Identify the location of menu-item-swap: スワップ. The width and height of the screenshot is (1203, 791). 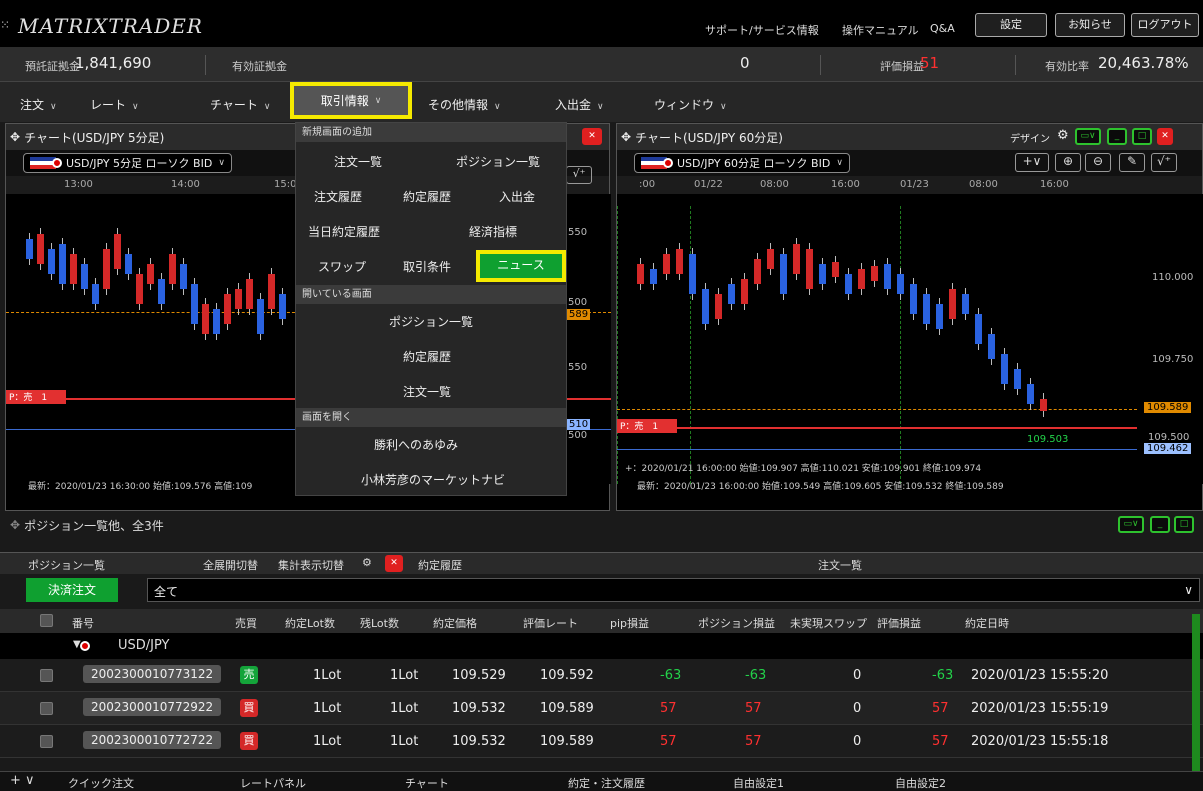
(342, 266).